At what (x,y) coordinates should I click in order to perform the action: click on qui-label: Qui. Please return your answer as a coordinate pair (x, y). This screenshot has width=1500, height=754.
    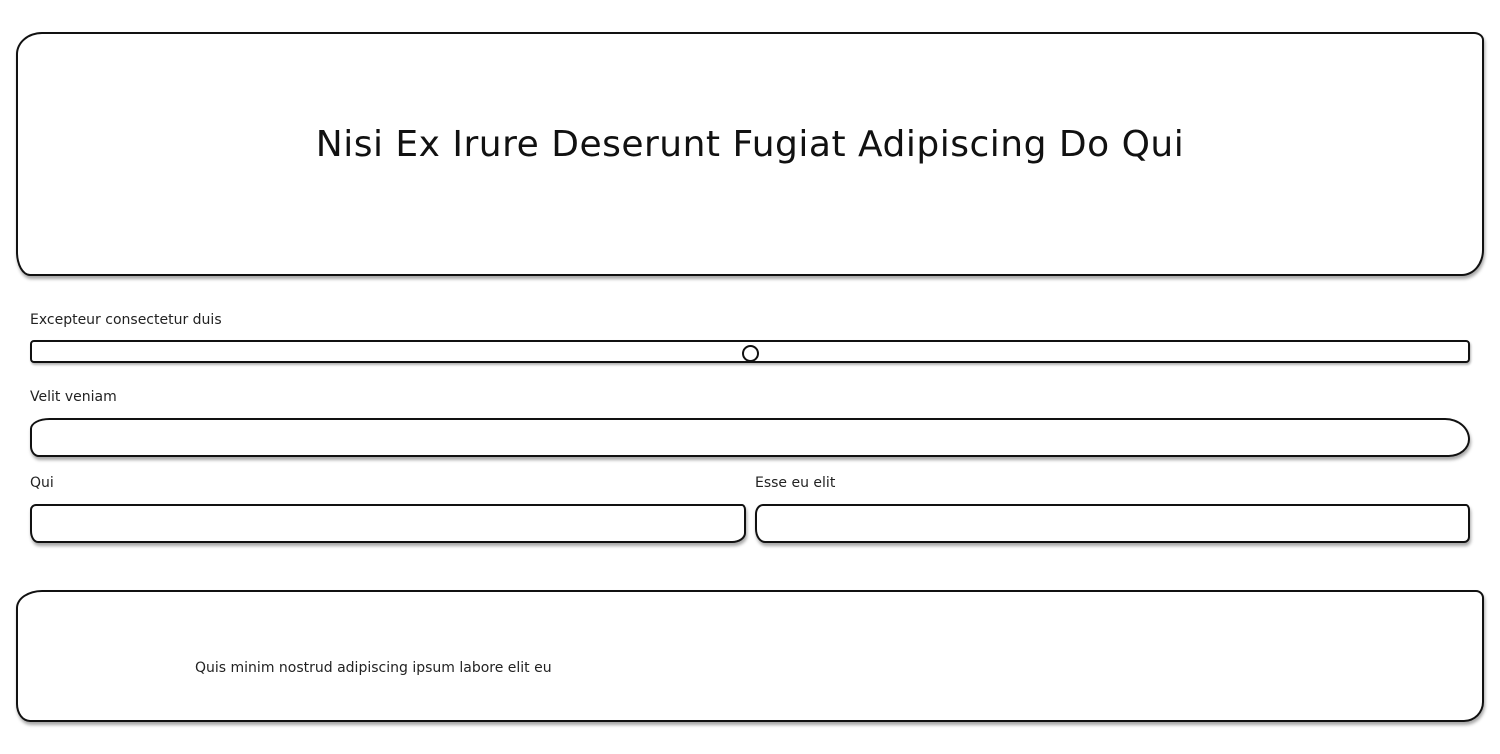
    Looking at the image, I should click on (42, 483).